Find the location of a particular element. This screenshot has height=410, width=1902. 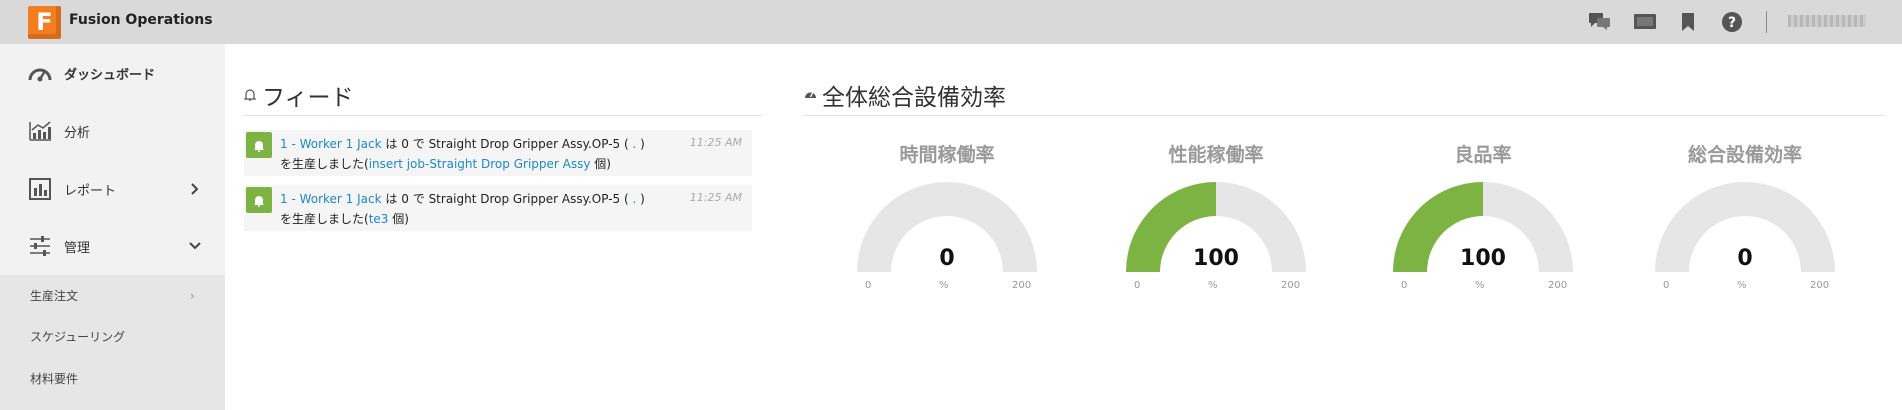

submenu-item-label: 生産注文 is located at coordinates (54, 296).